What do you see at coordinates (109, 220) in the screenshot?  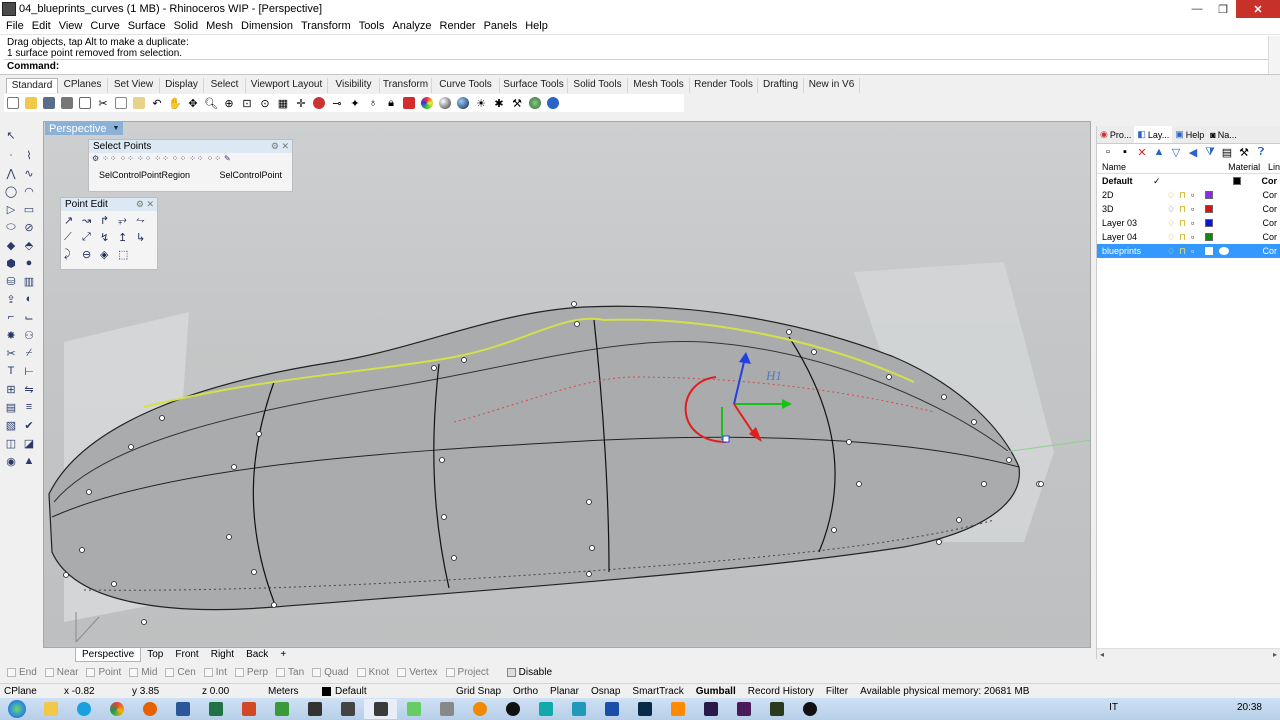 I see `insert-point-icon: ↱` at bounding box center [109, 220].